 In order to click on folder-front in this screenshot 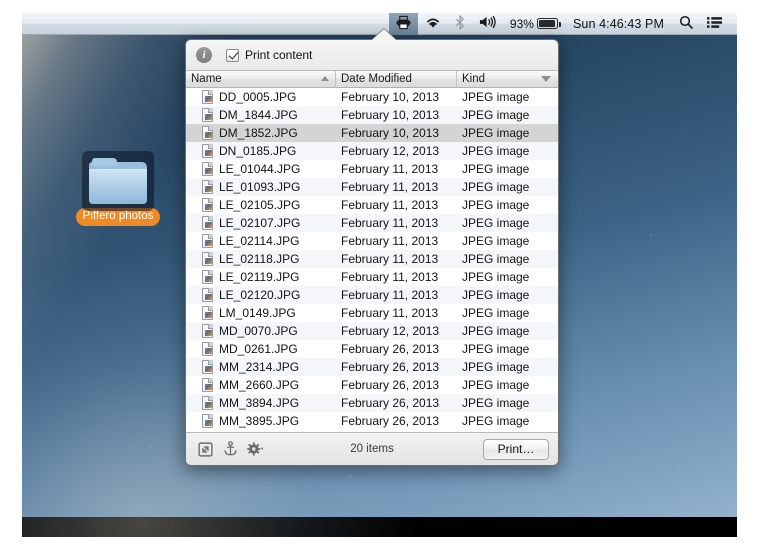, I will do `click(118, 186)`.